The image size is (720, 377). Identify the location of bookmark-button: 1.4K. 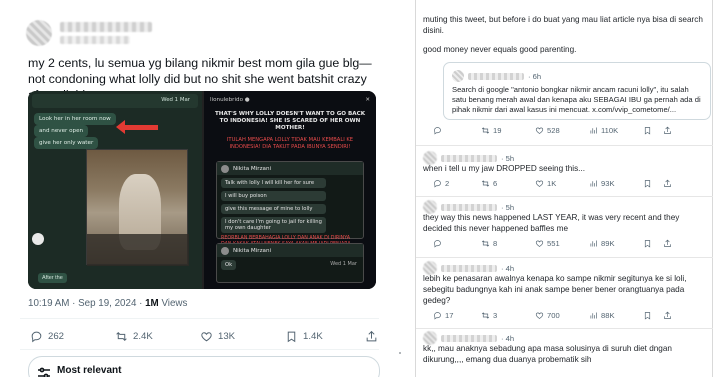
(325, 336).